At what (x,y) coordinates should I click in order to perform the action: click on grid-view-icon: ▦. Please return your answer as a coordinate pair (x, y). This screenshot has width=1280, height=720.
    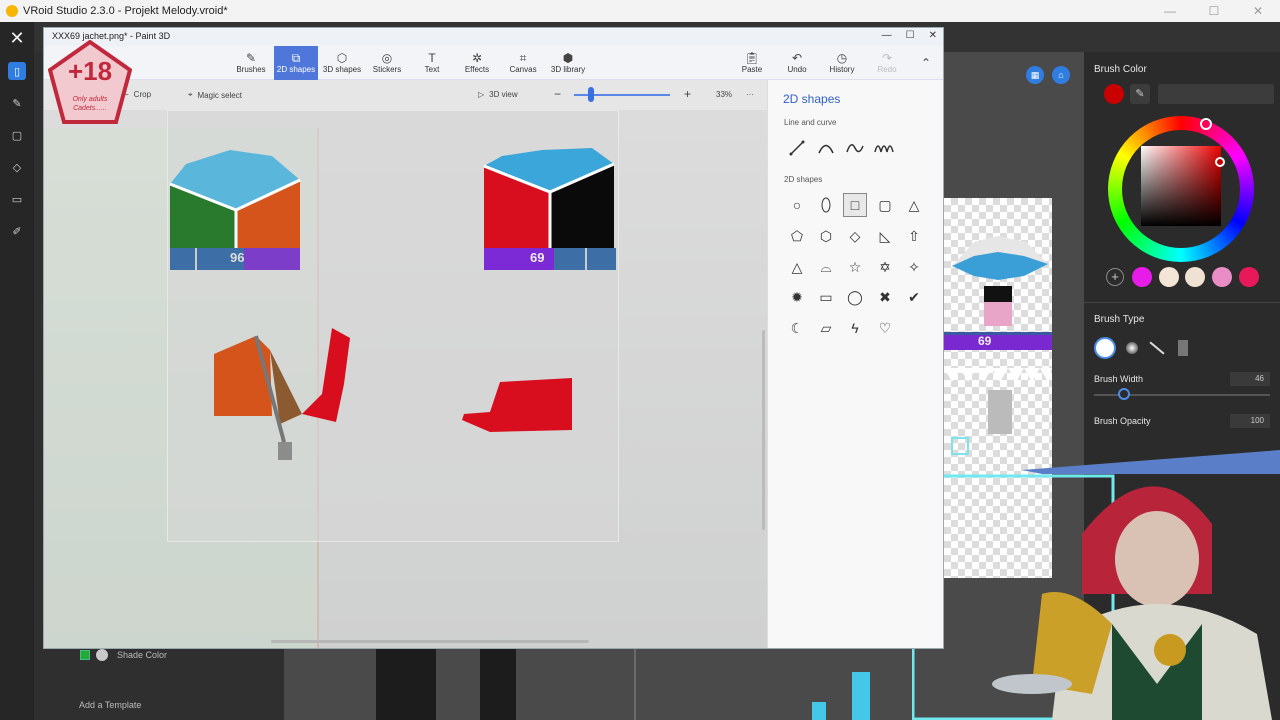
    Looking at the image, I should click on (1035, 75).